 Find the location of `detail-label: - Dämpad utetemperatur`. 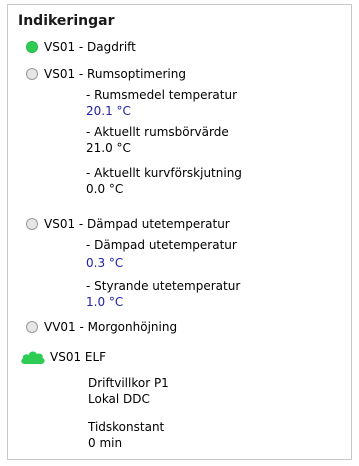

detail-label: - Dämpad utetemperatur is located at coordinates (161, 245).